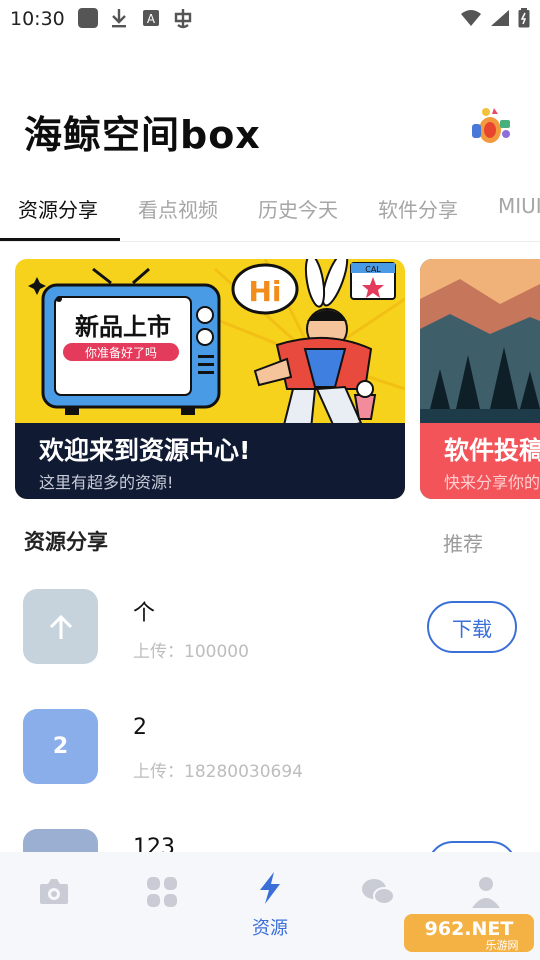 Image resolution: width=540 pixels, height=960 pixels. What do you see at coordinates (270, 906) in the screenshot?
I see `nav-item-resources: 资源` at bounding box center [270, 906].